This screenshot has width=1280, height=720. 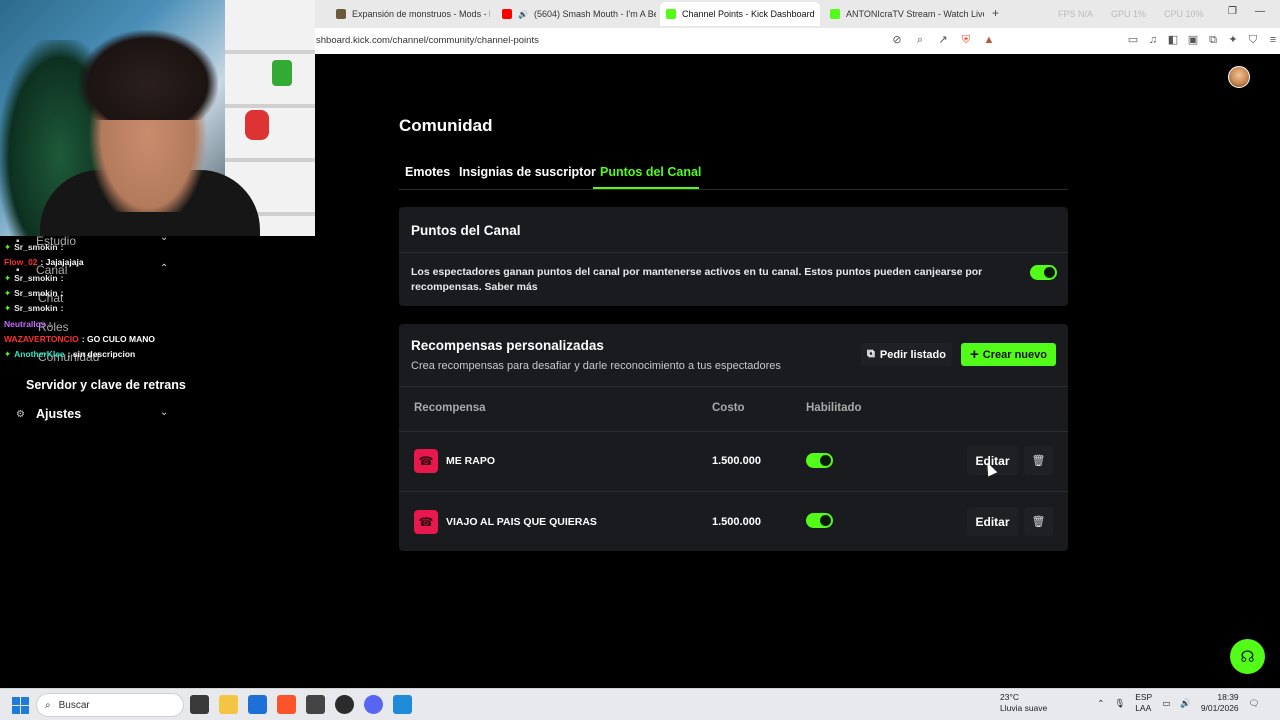 What do you see at coordinates (1173, 40) in the screenshot?
I see `panel-icon: ◧` at bounding box center [1173, 40].